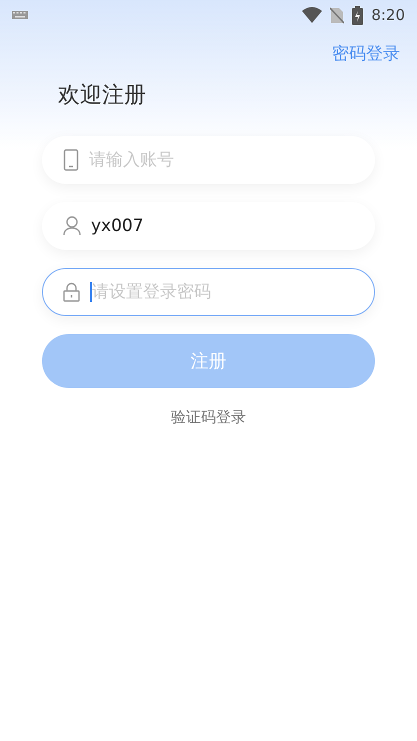 The width and height of the screenshot is (417, 741). What do you see at coordinates (312, 15) in the screenshot?
I see `wifi-icon` at bounding box center [312, 15].